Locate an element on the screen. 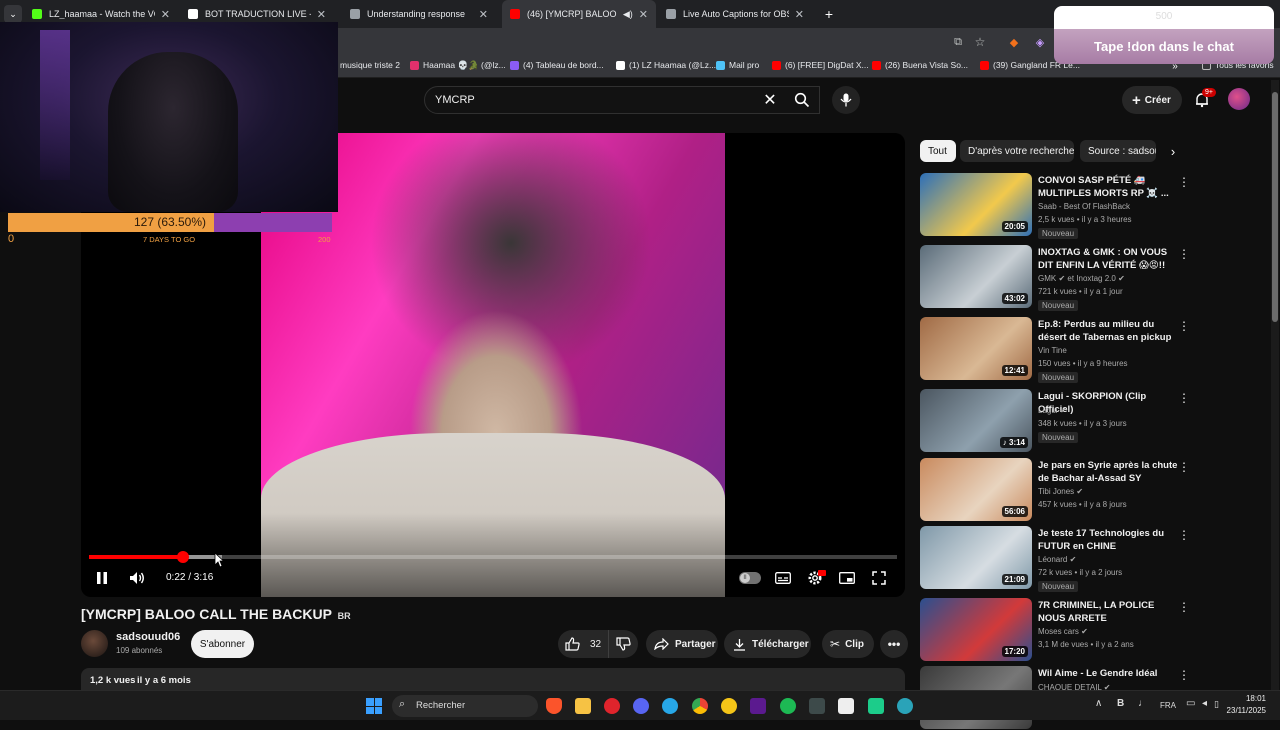 Image resolution: width=1280 pixels, height=730 pixels. video-thumbnail: 43:02 is located at coordinates (976, 276).